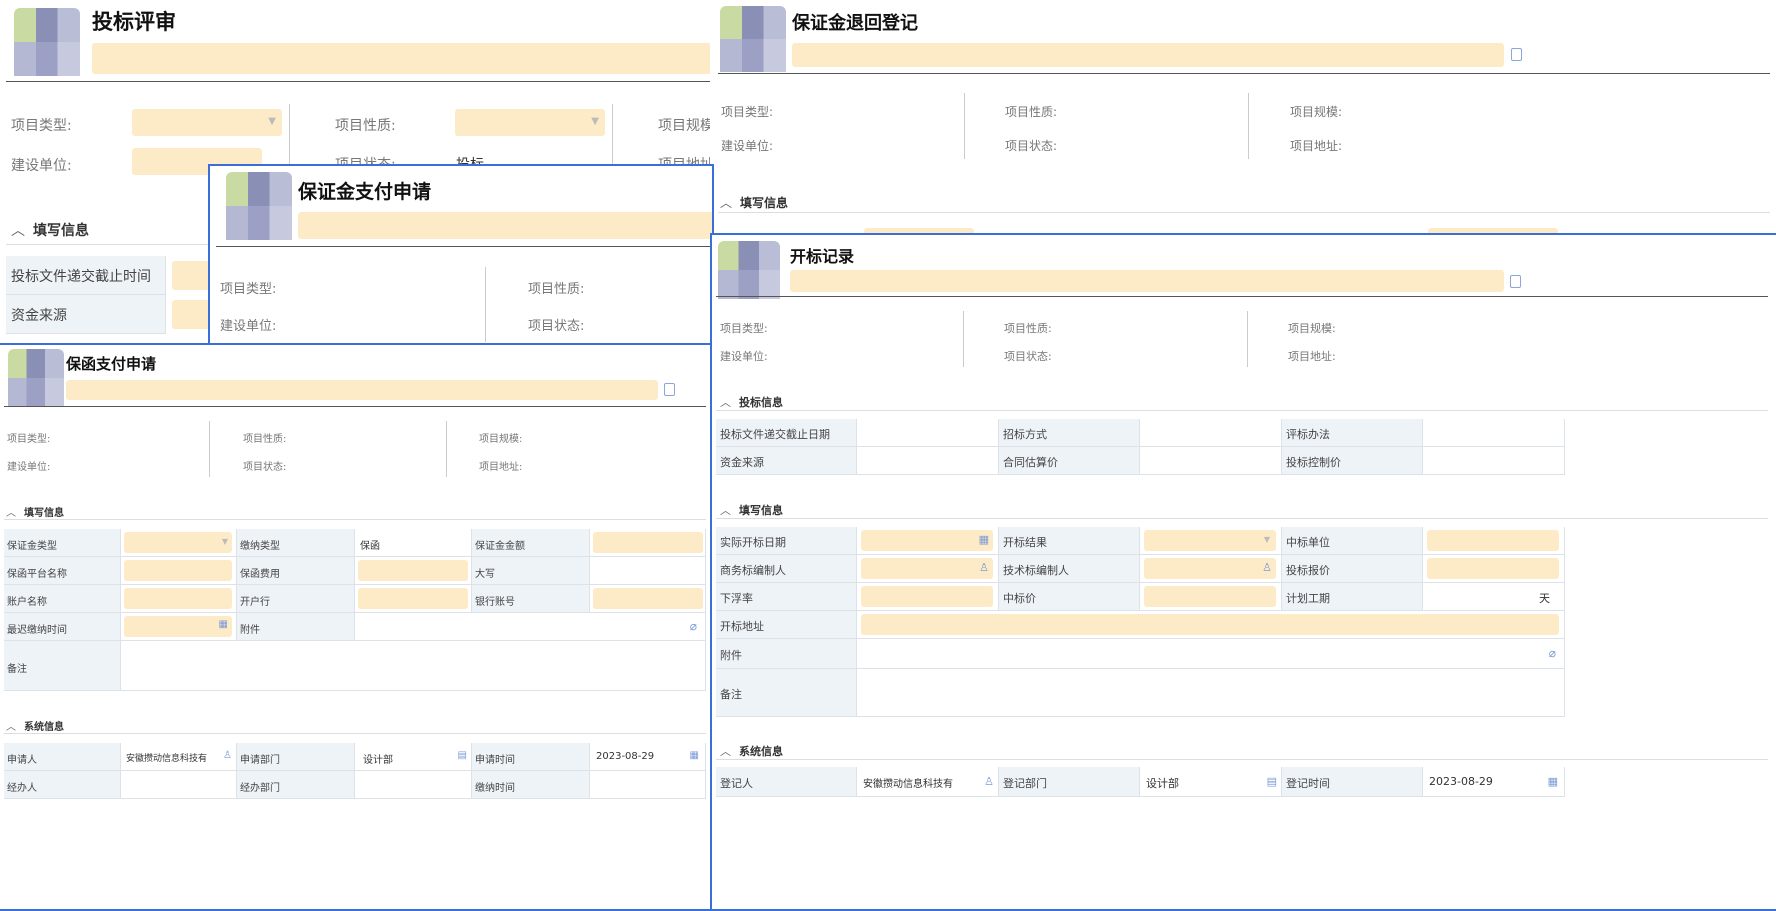 The height and width of the screenshot is (911, 1776). What do you see at coordinates (1211, 782) in the screenshot?
I see `reg-dept-field: 设计部 ▤` at bounding box center [1211, 782].